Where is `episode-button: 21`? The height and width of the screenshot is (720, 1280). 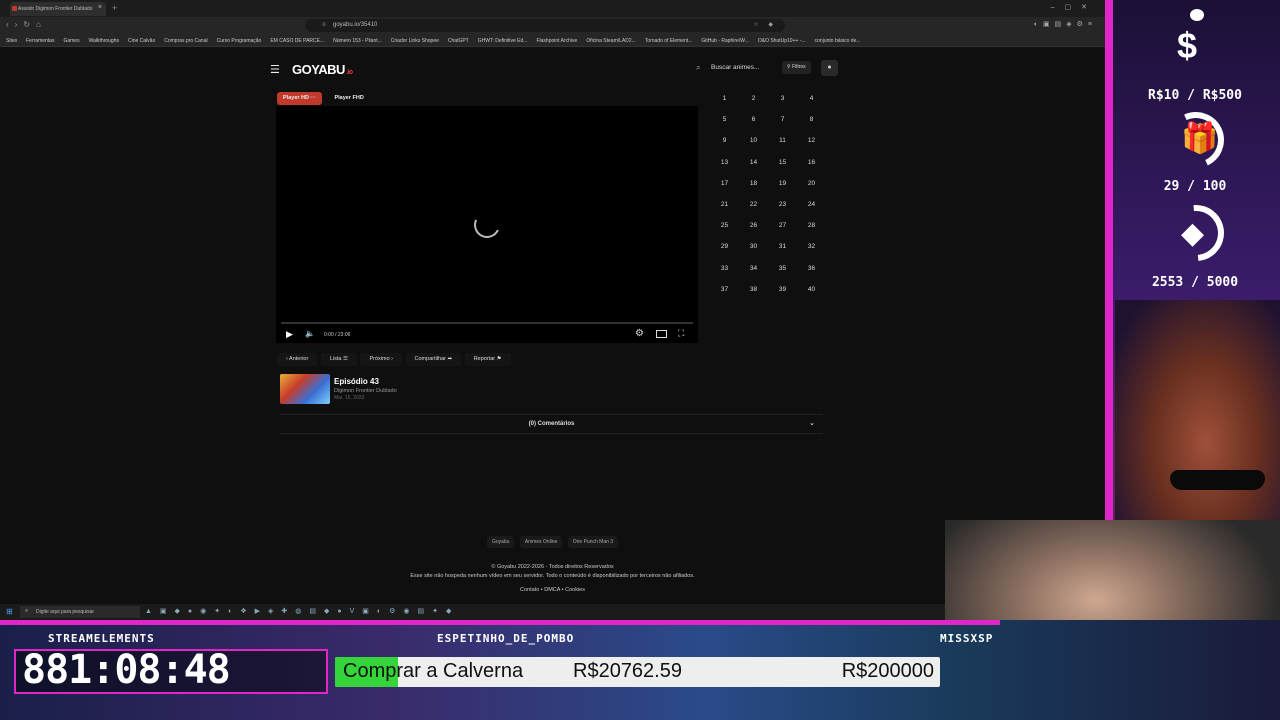 episode-button: 21 is located at coordinates (724, 206).